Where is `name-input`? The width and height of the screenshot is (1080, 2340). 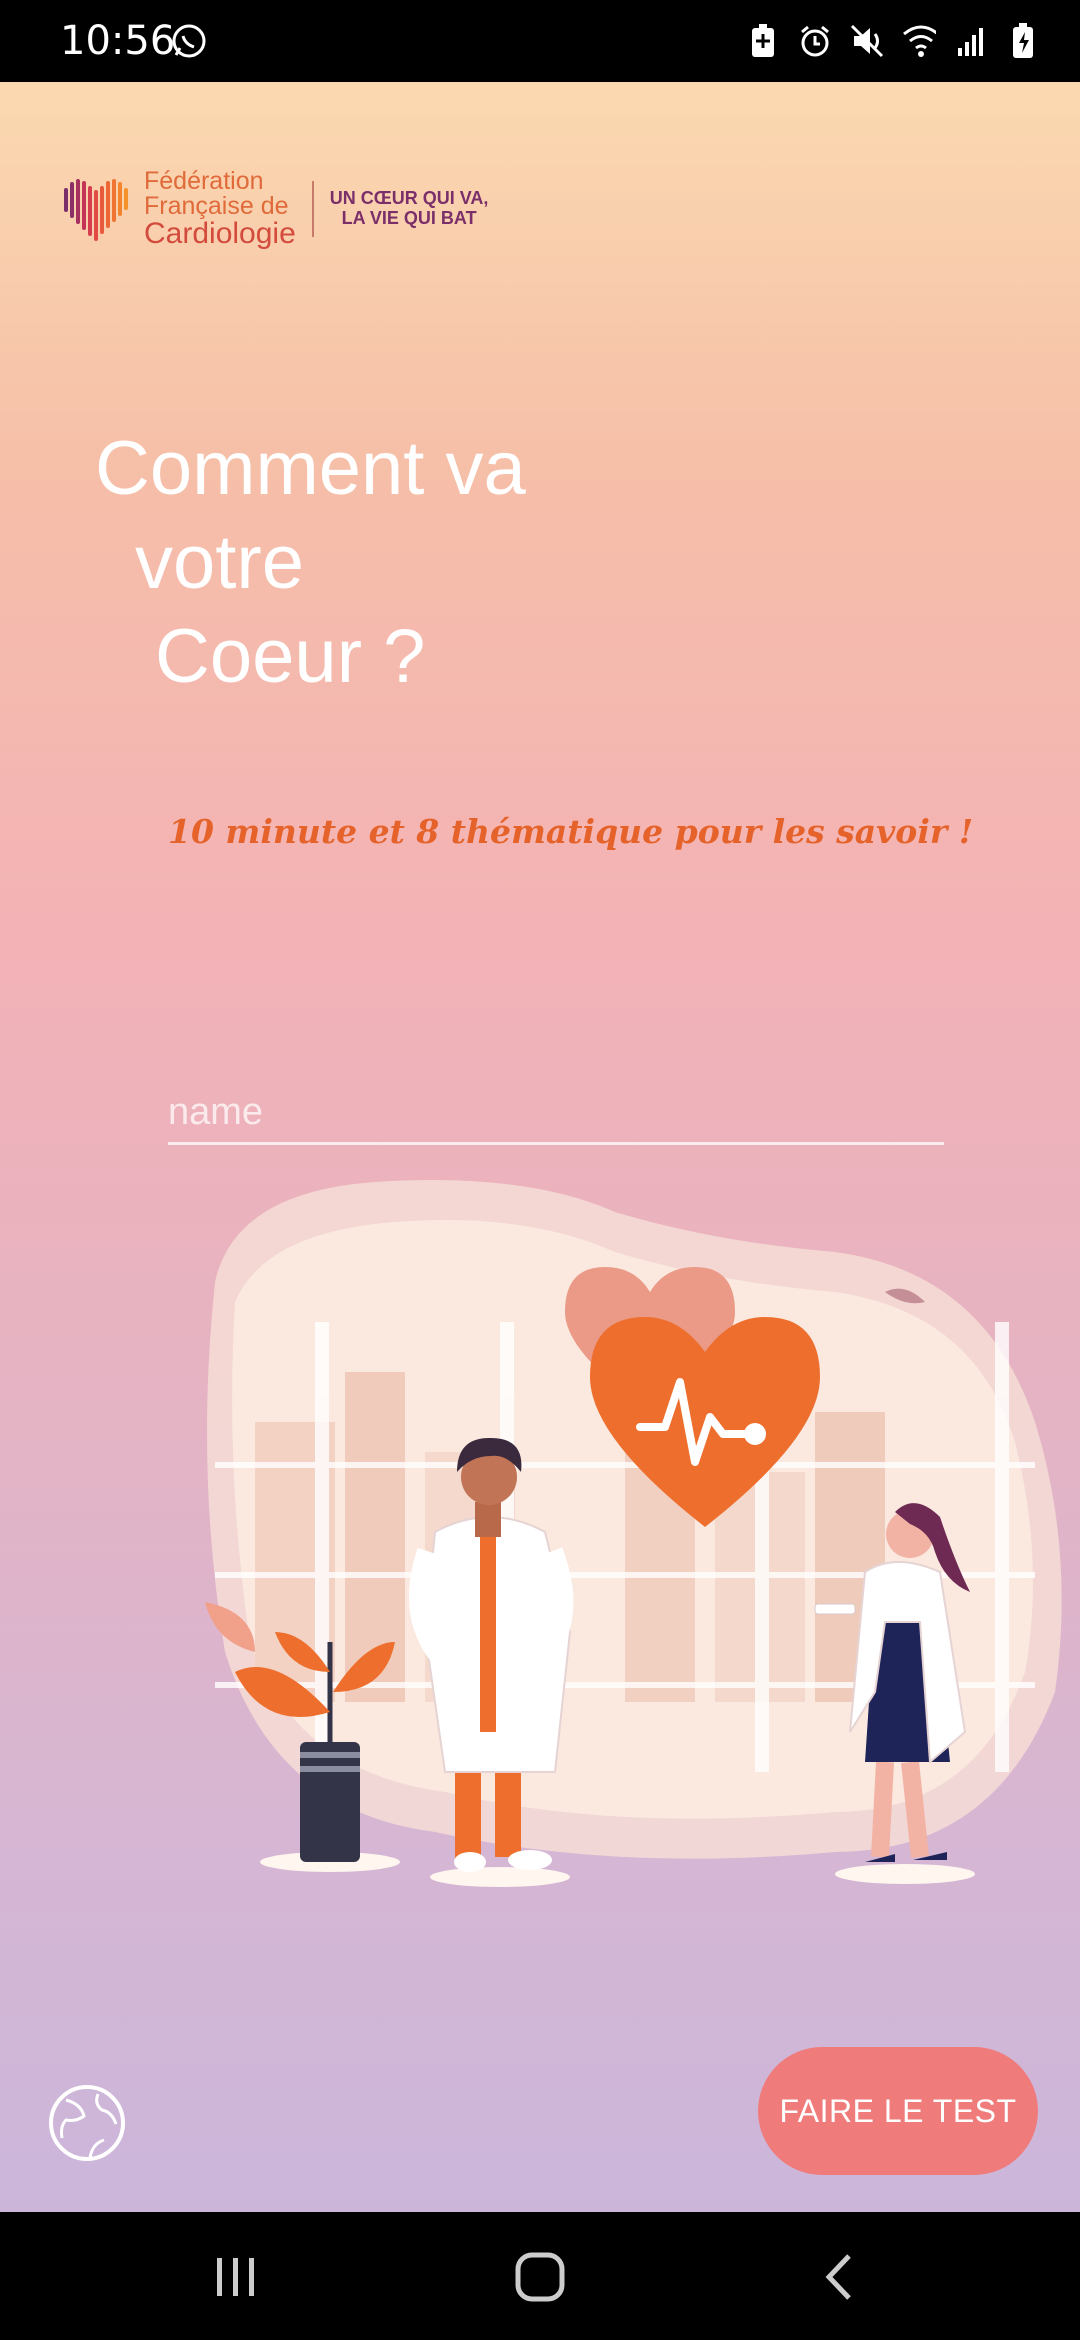
name-input is located at coordinates (556, 1113).